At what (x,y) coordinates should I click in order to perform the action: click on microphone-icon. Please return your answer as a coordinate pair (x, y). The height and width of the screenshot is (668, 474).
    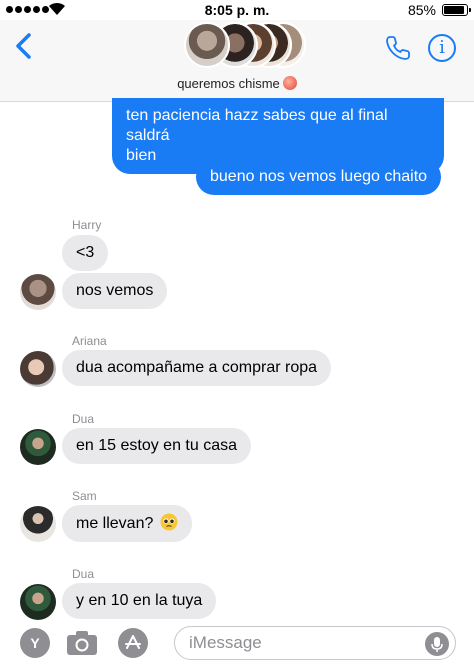
    Looking at the image, I should click on (437, 644).